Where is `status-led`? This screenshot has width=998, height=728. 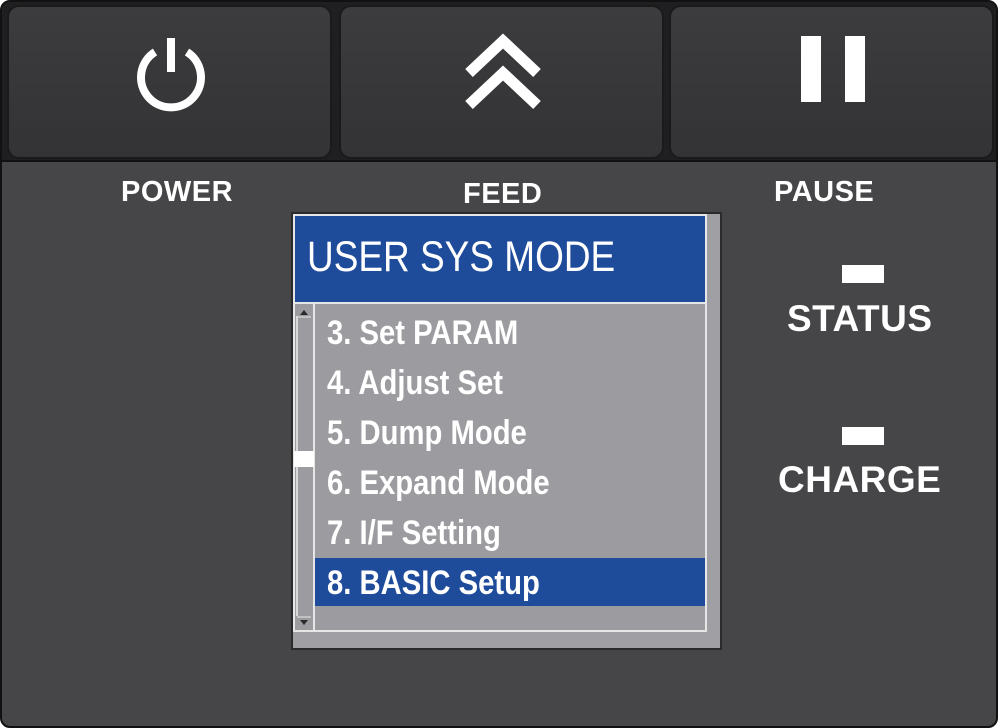 status-led is located at coordinates (863, 274).